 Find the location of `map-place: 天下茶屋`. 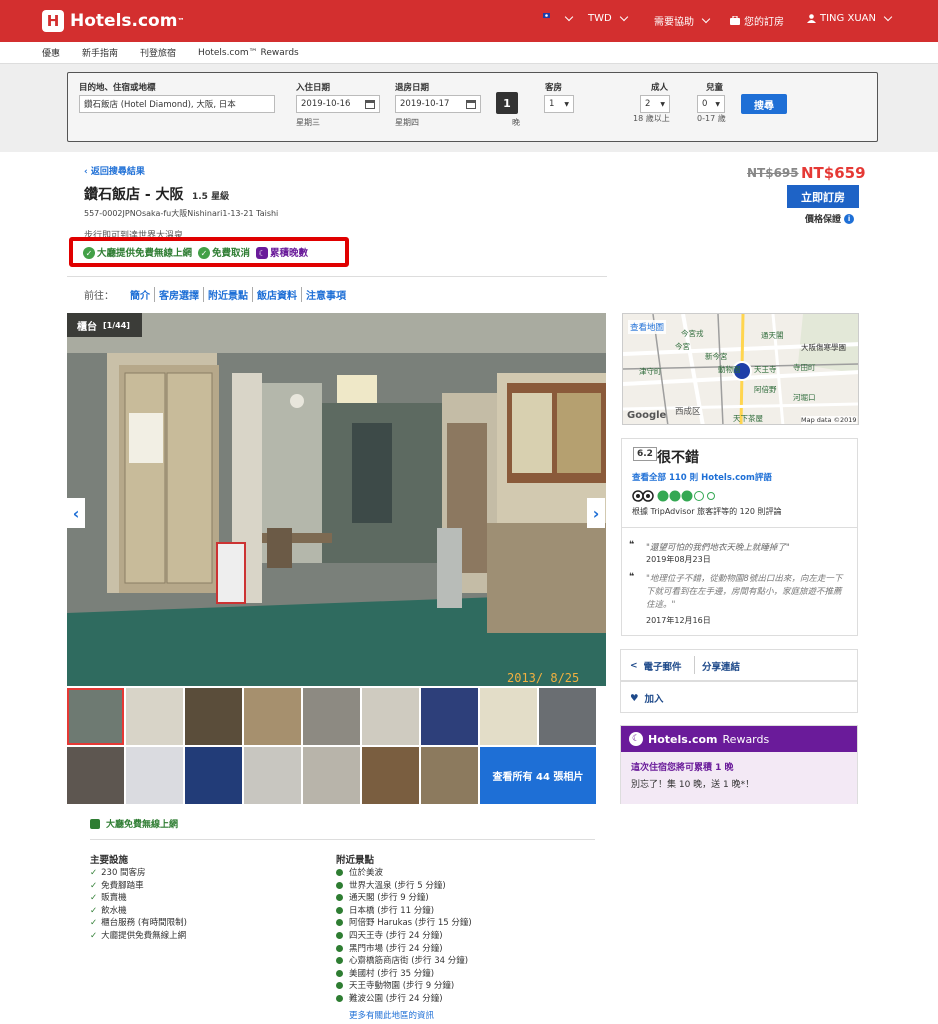

map-place: 天下茶屋 is located at coordinates (748, 418).